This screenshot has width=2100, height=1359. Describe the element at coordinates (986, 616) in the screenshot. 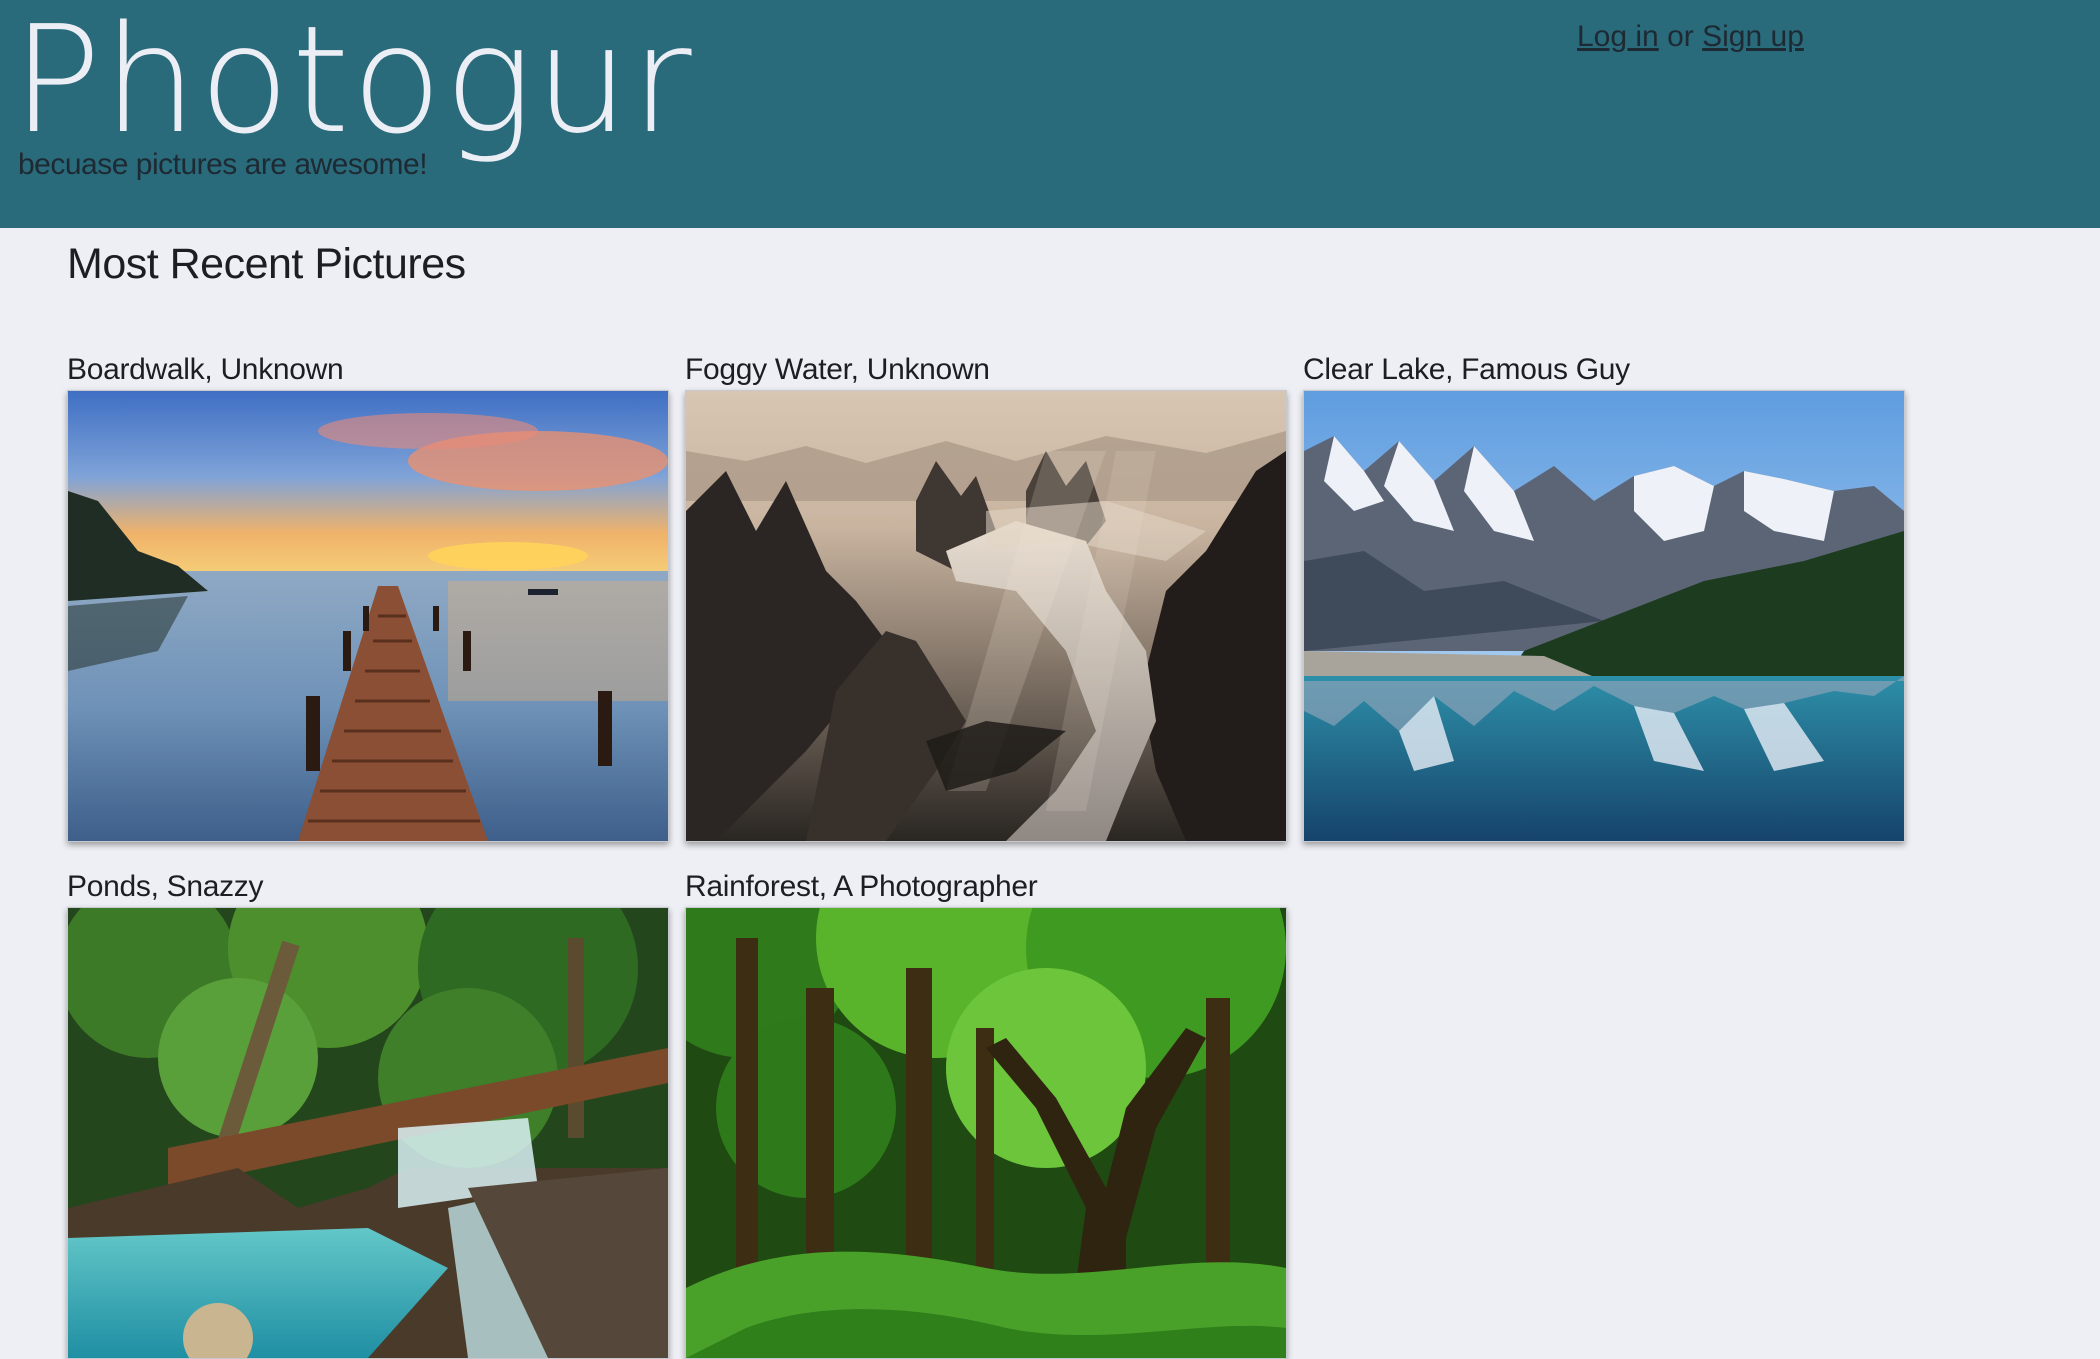

I see `foggy-mountains-river-photo` at that location.